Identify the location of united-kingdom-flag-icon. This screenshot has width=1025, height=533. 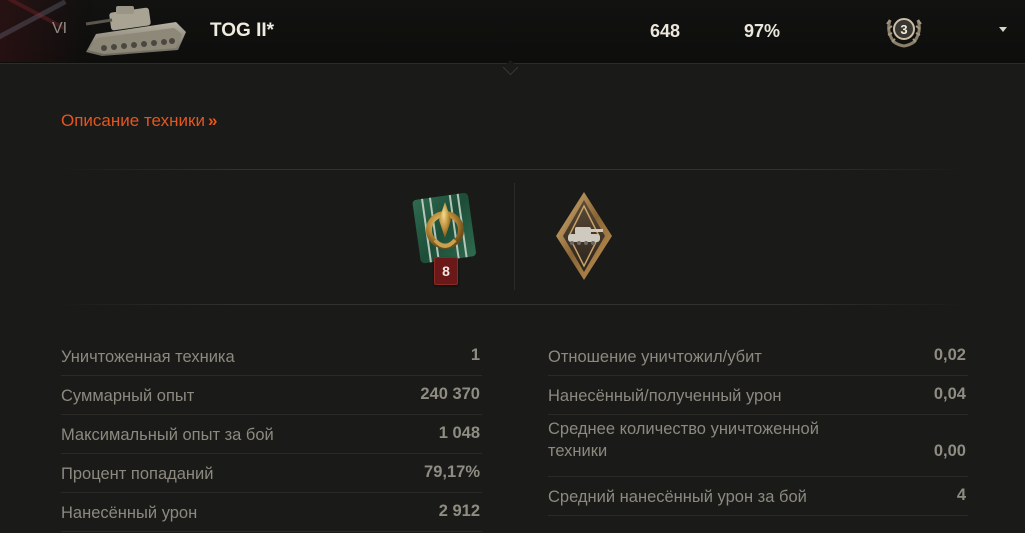
(46, 31).